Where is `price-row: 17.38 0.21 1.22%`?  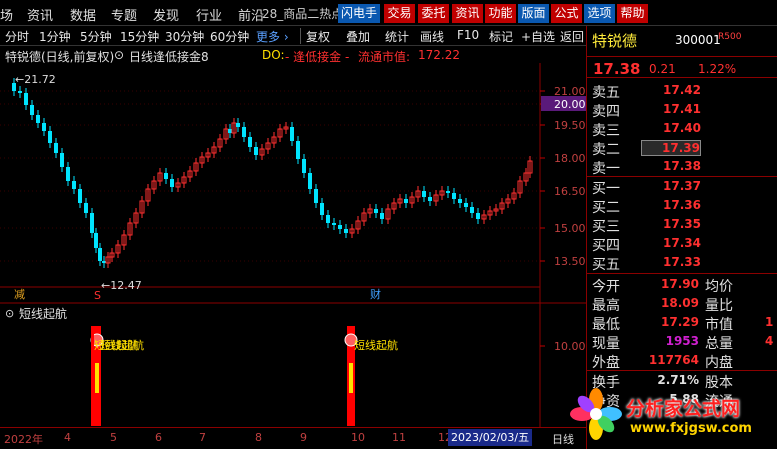 price-row: 17.38 0.21 1.22% is located at coordinates (682, 67).